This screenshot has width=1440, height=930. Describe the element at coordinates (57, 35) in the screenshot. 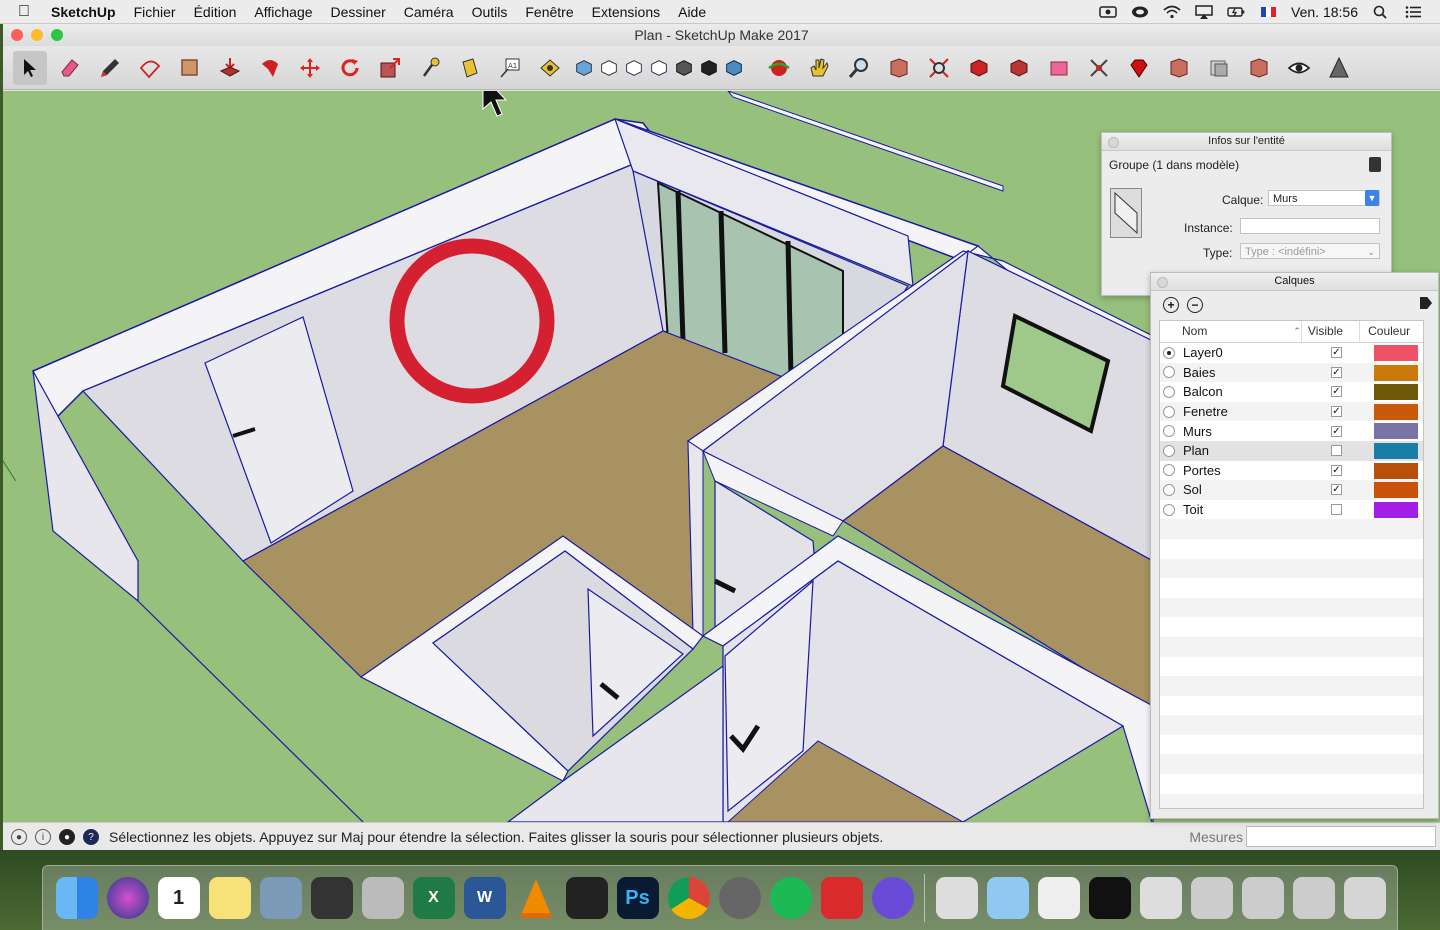

I see `zoom-window-button` at that location.